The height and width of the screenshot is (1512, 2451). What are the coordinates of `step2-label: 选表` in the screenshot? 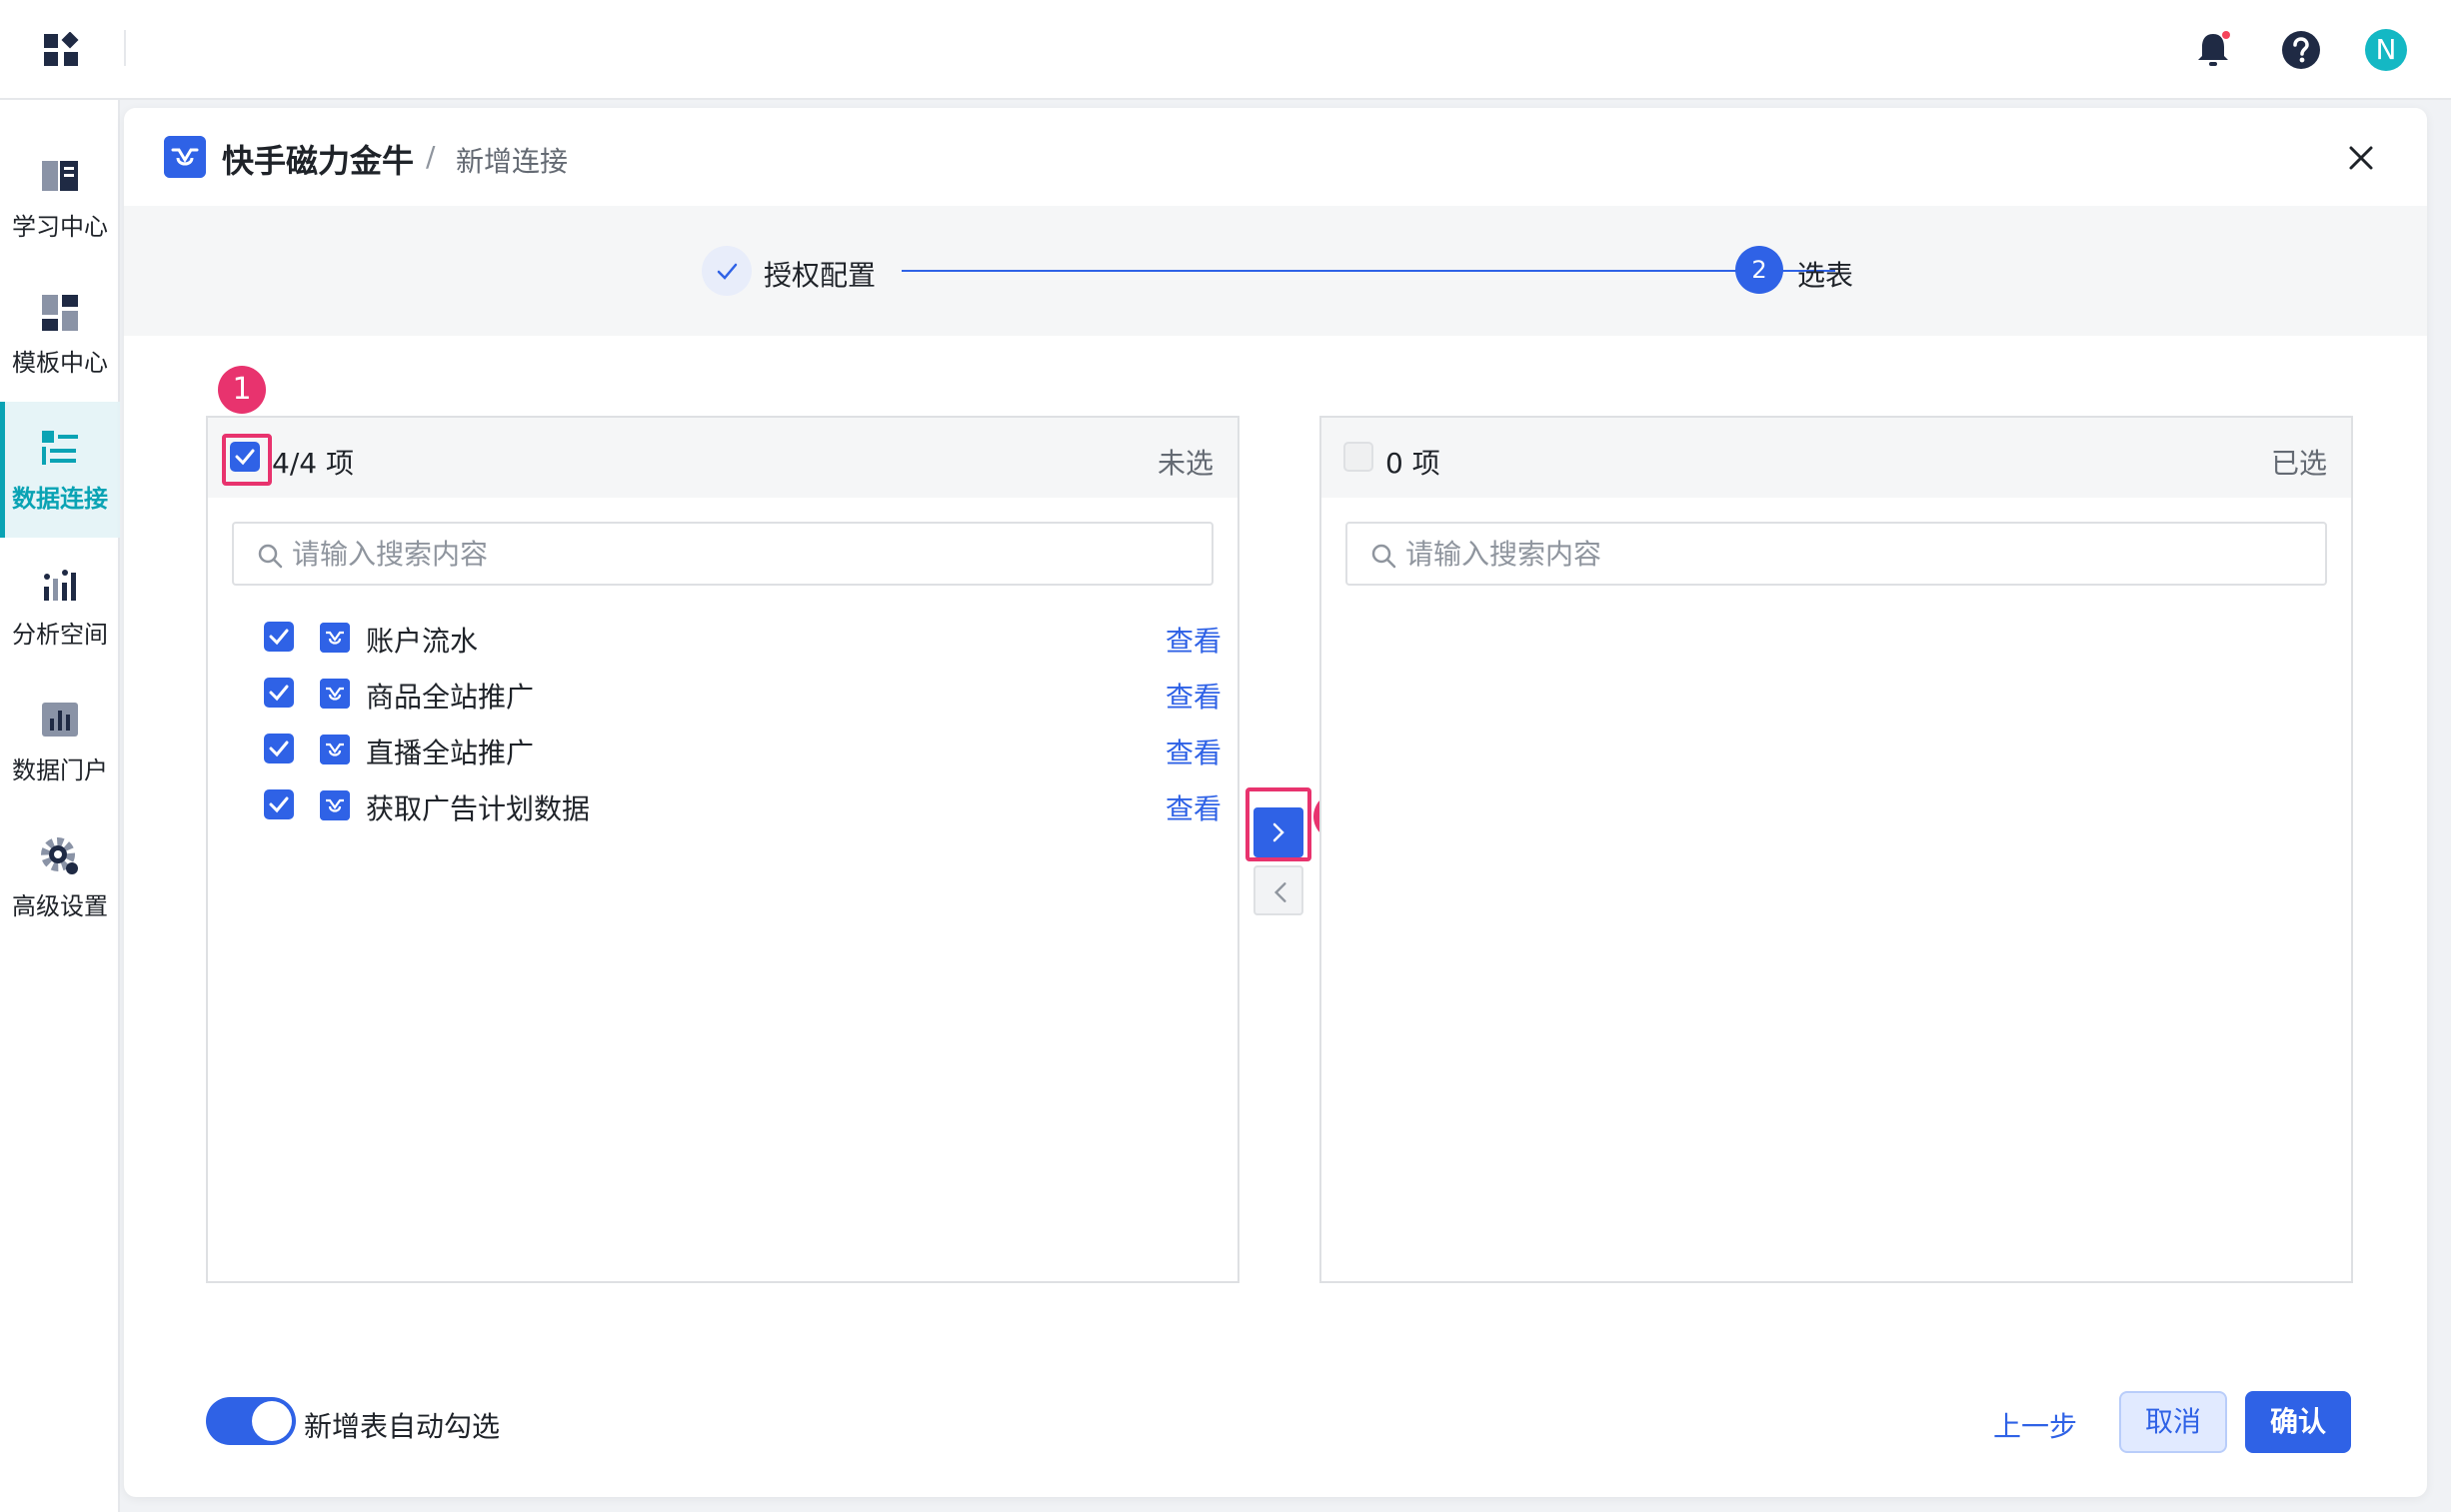 It's located at (1826, 275).